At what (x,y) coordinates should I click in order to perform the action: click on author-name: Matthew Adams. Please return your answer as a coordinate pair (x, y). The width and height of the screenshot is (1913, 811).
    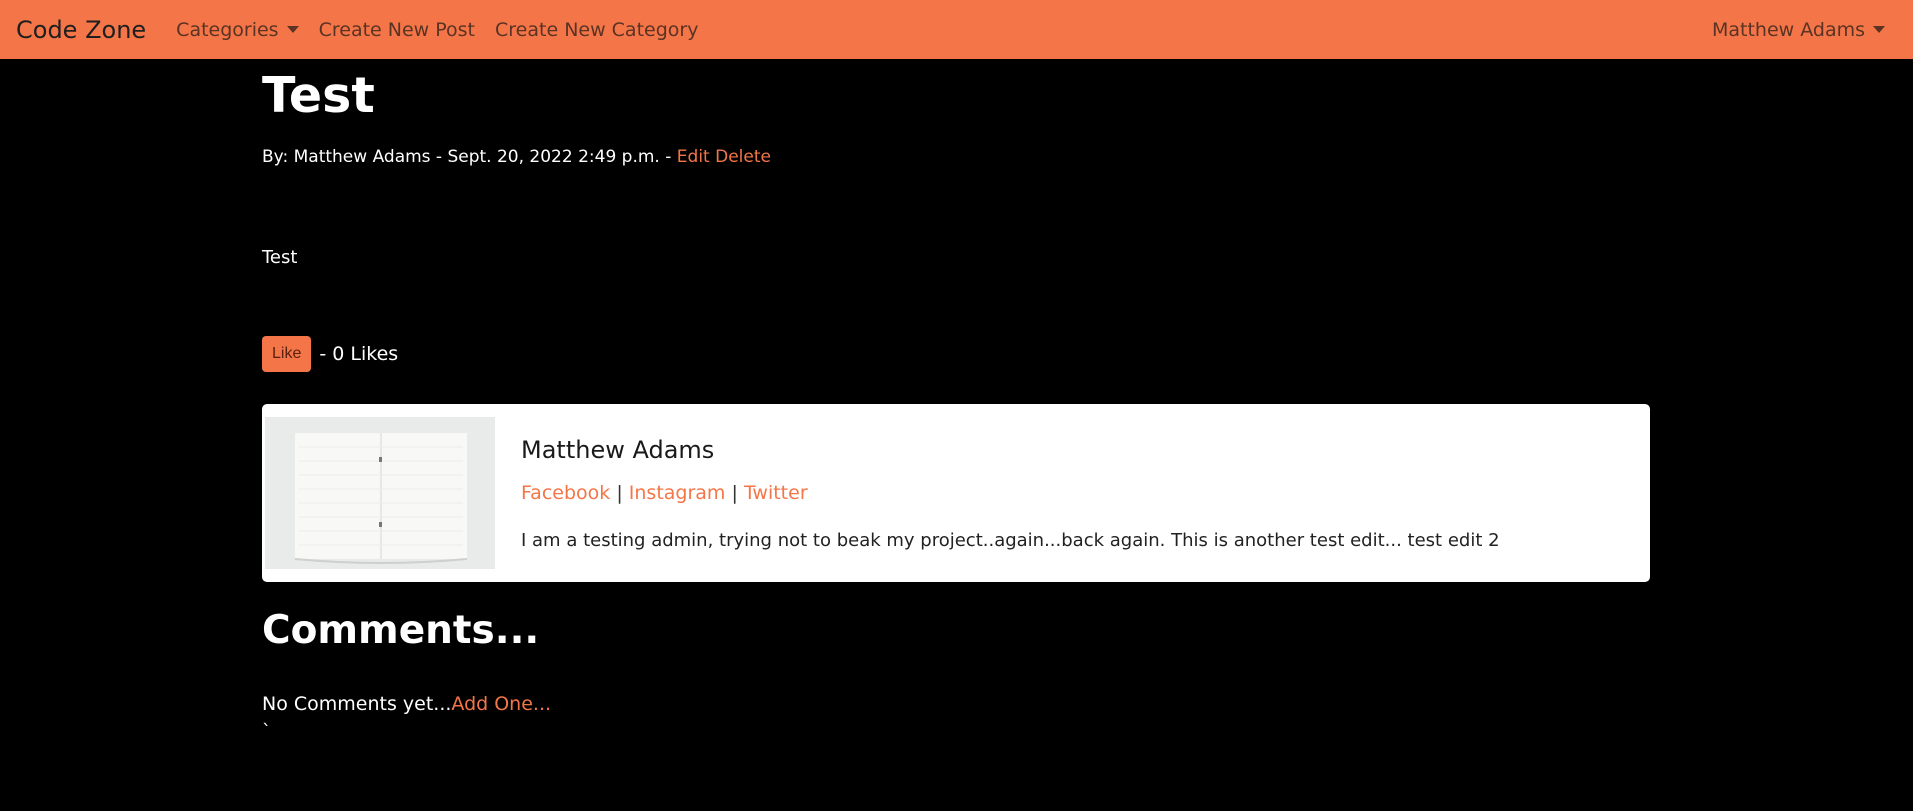
    Looking at the image, I should click on (618, 449).